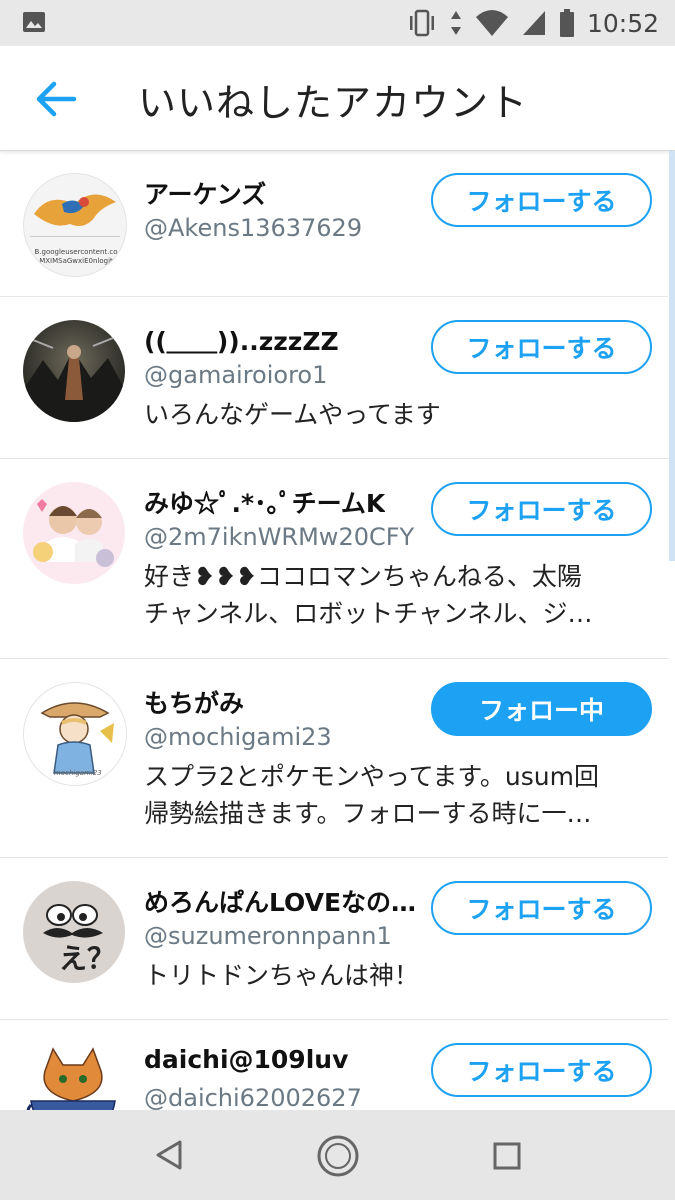 The height and width of the screenshot is (1200, 675). I want to click on page-title: いいねしたアカウント, so click(333, 103).